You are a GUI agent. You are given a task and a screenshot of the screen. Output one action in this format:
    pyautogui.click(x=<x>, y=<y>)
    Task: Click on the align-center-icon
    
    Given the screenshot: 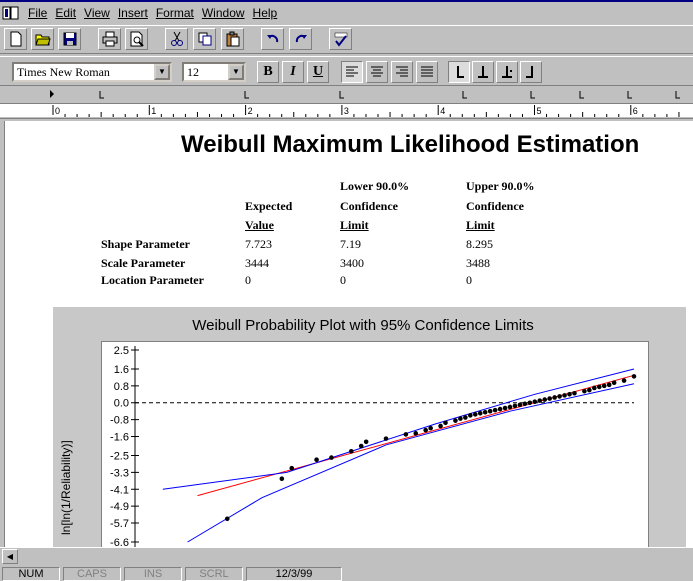 What is the action you would take?
    pyautogui.click(x=377, y=71)
    